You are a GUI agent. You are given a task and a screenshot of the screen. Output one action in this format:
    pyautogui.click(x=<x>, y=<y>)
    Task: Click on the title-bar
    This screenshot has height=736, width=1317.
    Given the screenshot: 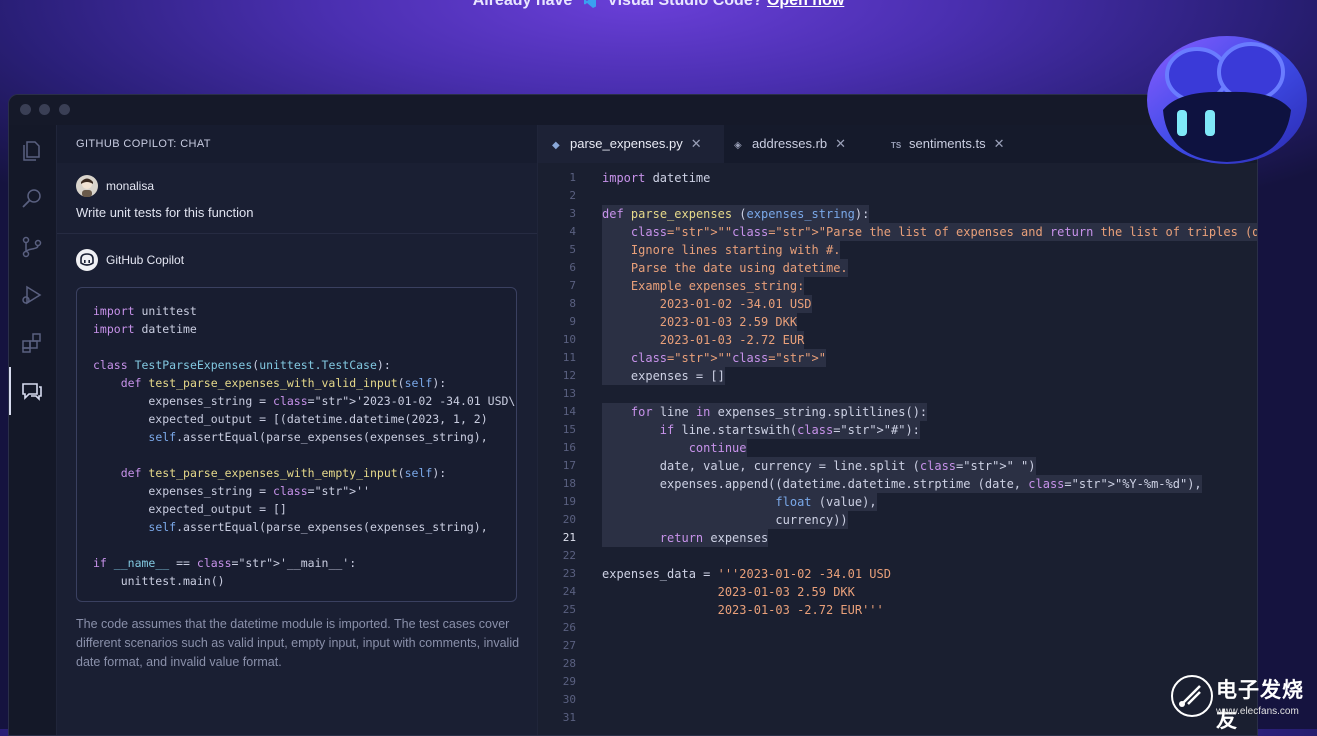 What is the action you would take?
    pyautogui.click(x=633, y=110)
    